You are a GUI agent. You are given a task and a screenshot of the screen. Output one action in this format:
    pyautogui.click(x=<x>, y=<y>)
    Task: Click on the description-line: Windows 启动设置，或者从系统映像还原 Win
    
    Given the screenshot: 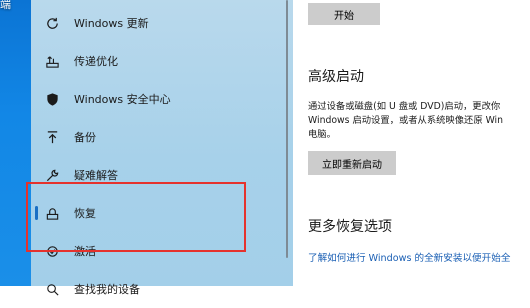 What is the action you would take?
    pyautogui.click(x=406, y=120)
    